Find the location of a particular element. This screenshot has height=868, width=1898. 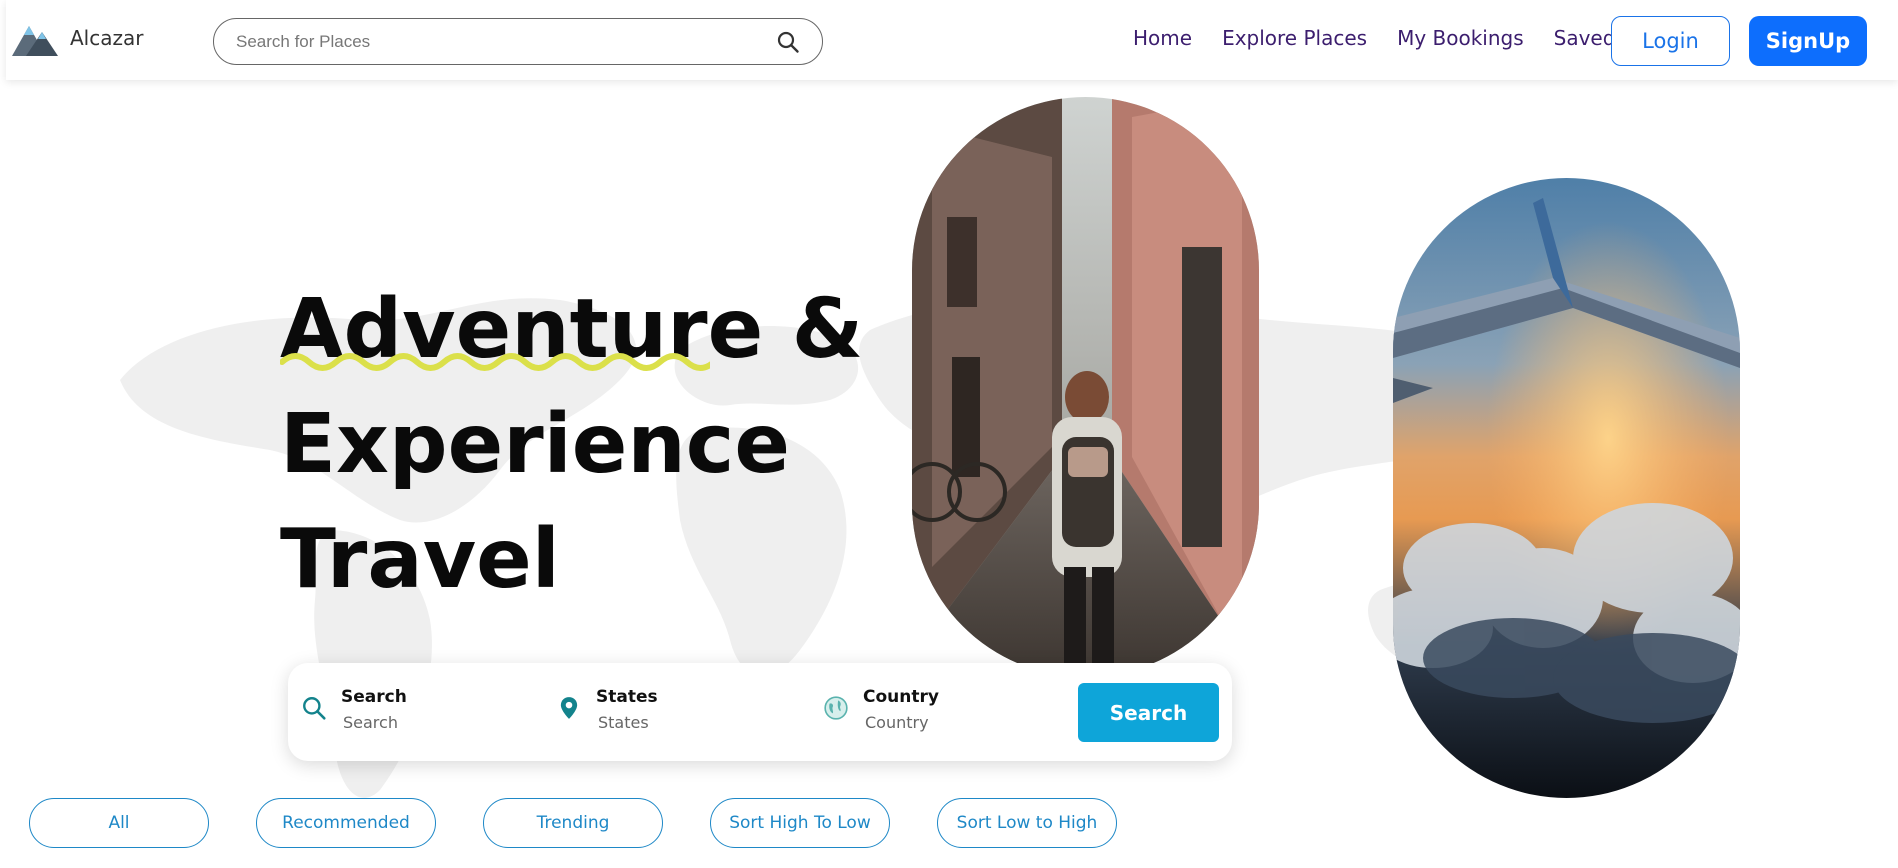

country-field-value: Country is located at coordinates (897, 722).